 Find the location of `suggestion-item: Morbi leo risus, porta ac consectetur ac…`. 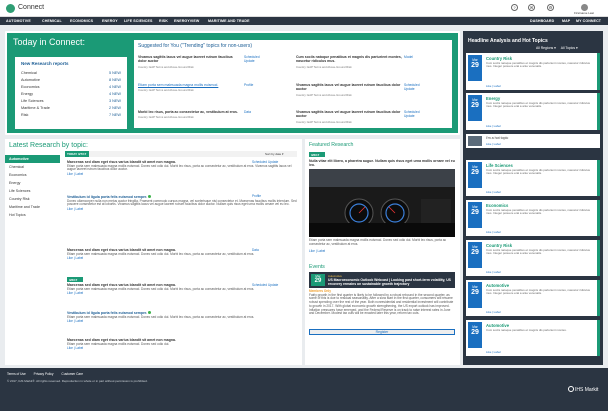

suggestion-item: Morbi leo risus, porta ac consectetur ac… is located at coordinates (188, 114).